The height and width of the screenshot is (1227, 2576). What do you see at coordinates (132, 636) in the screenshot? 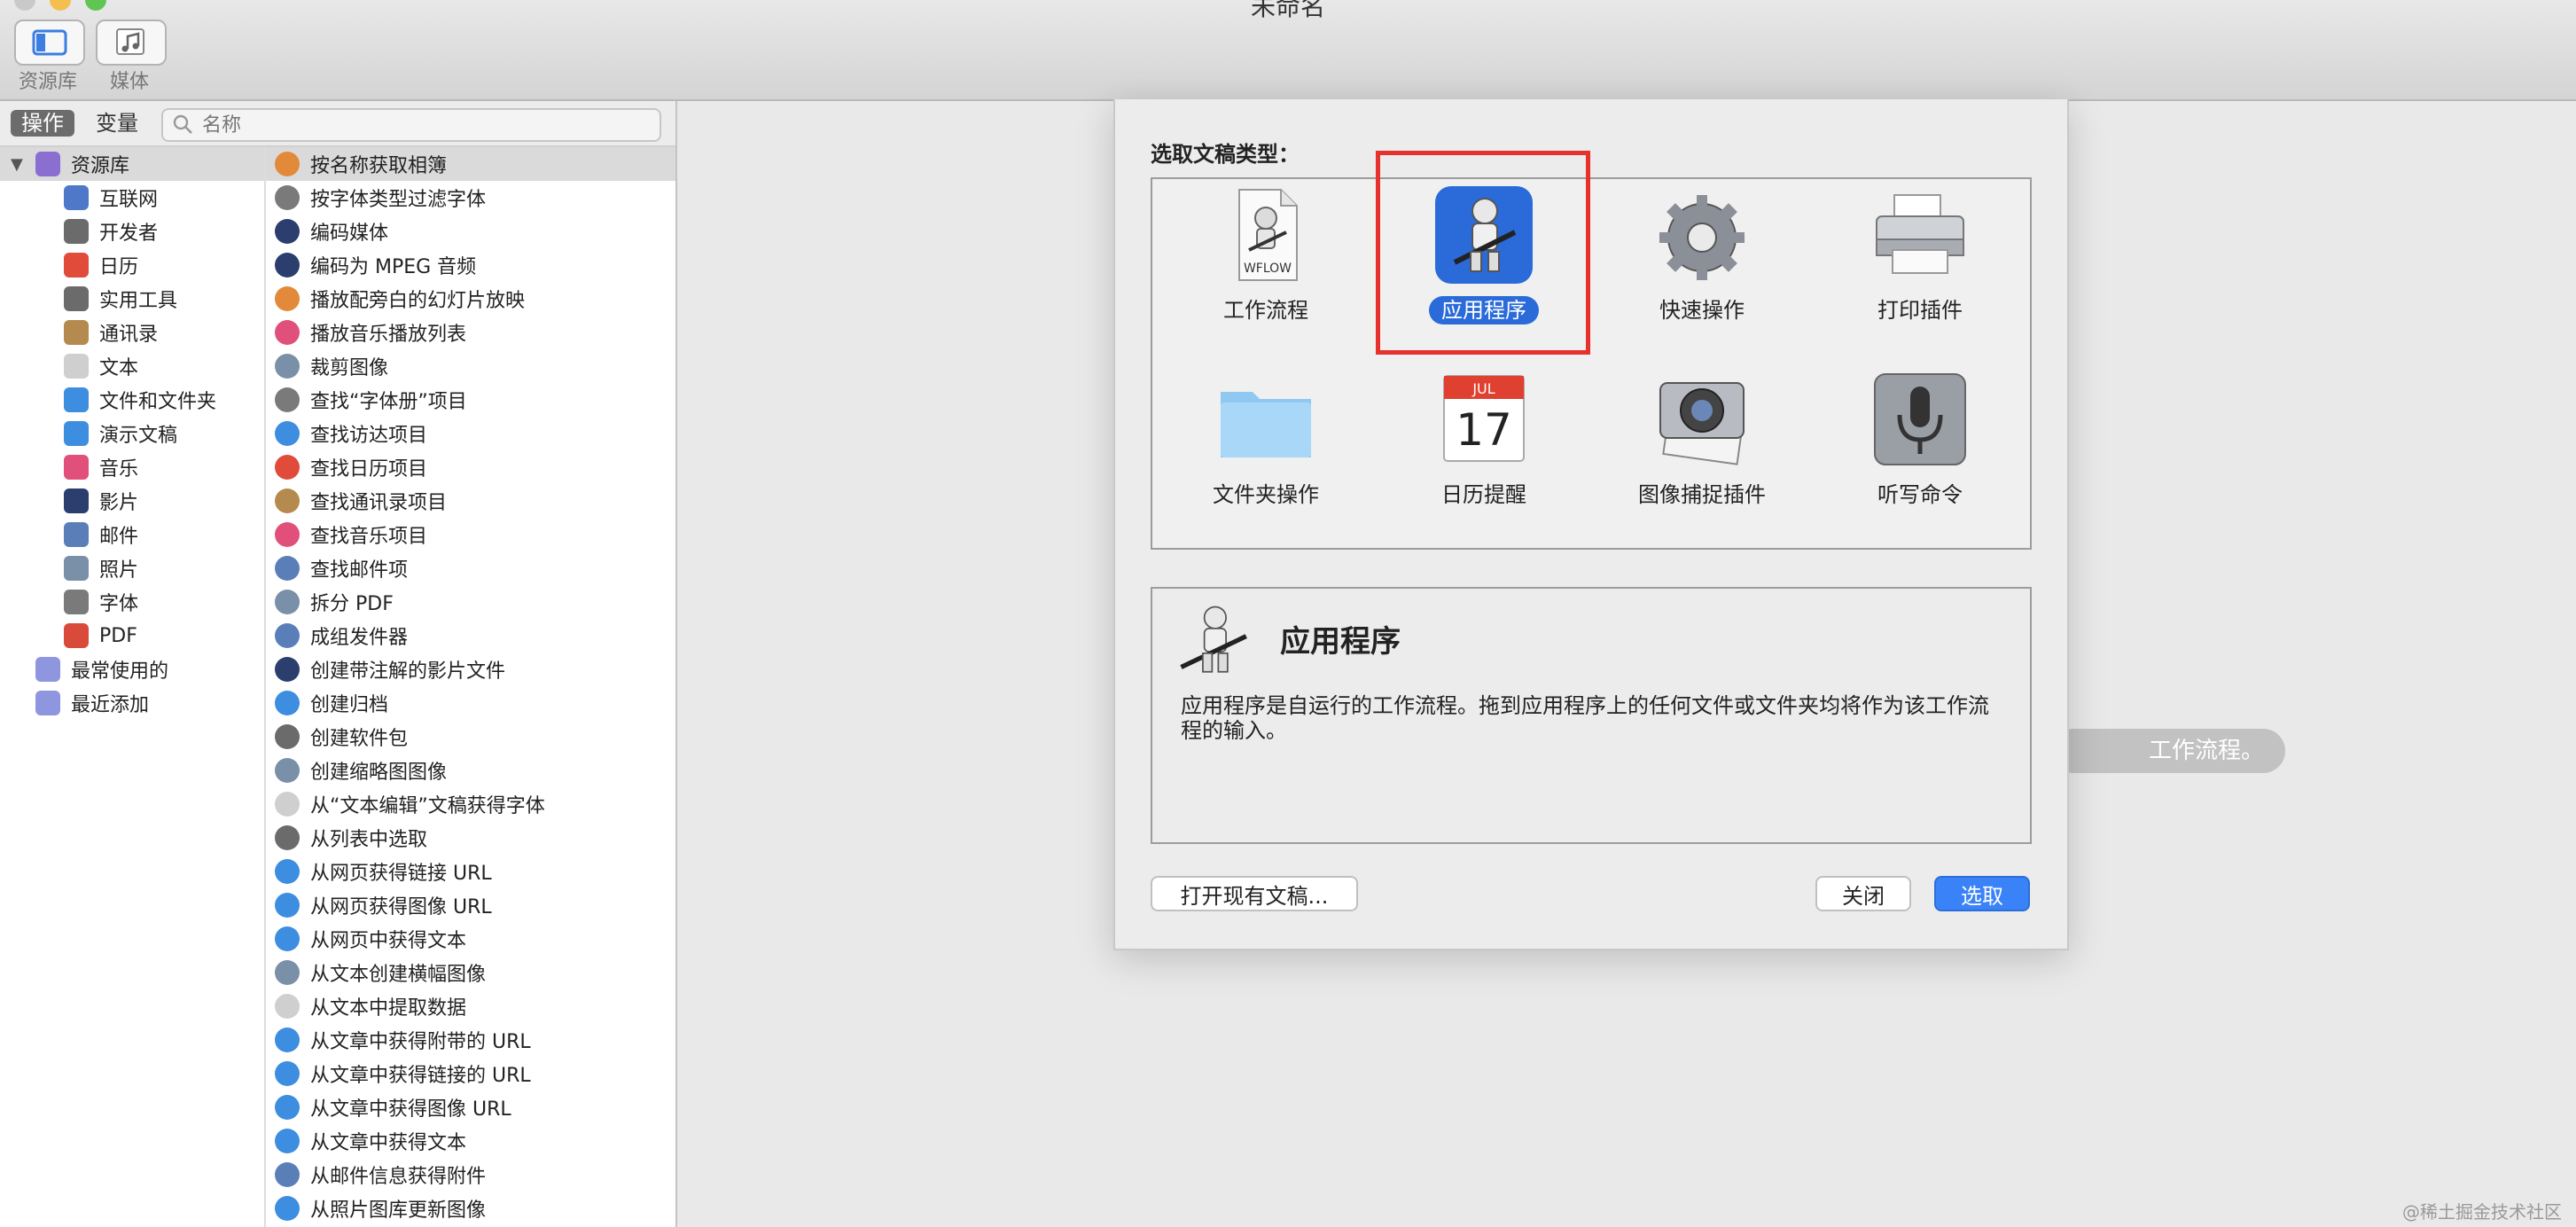
I see `library-category-item: PDF` at bounding box center [132, 636].